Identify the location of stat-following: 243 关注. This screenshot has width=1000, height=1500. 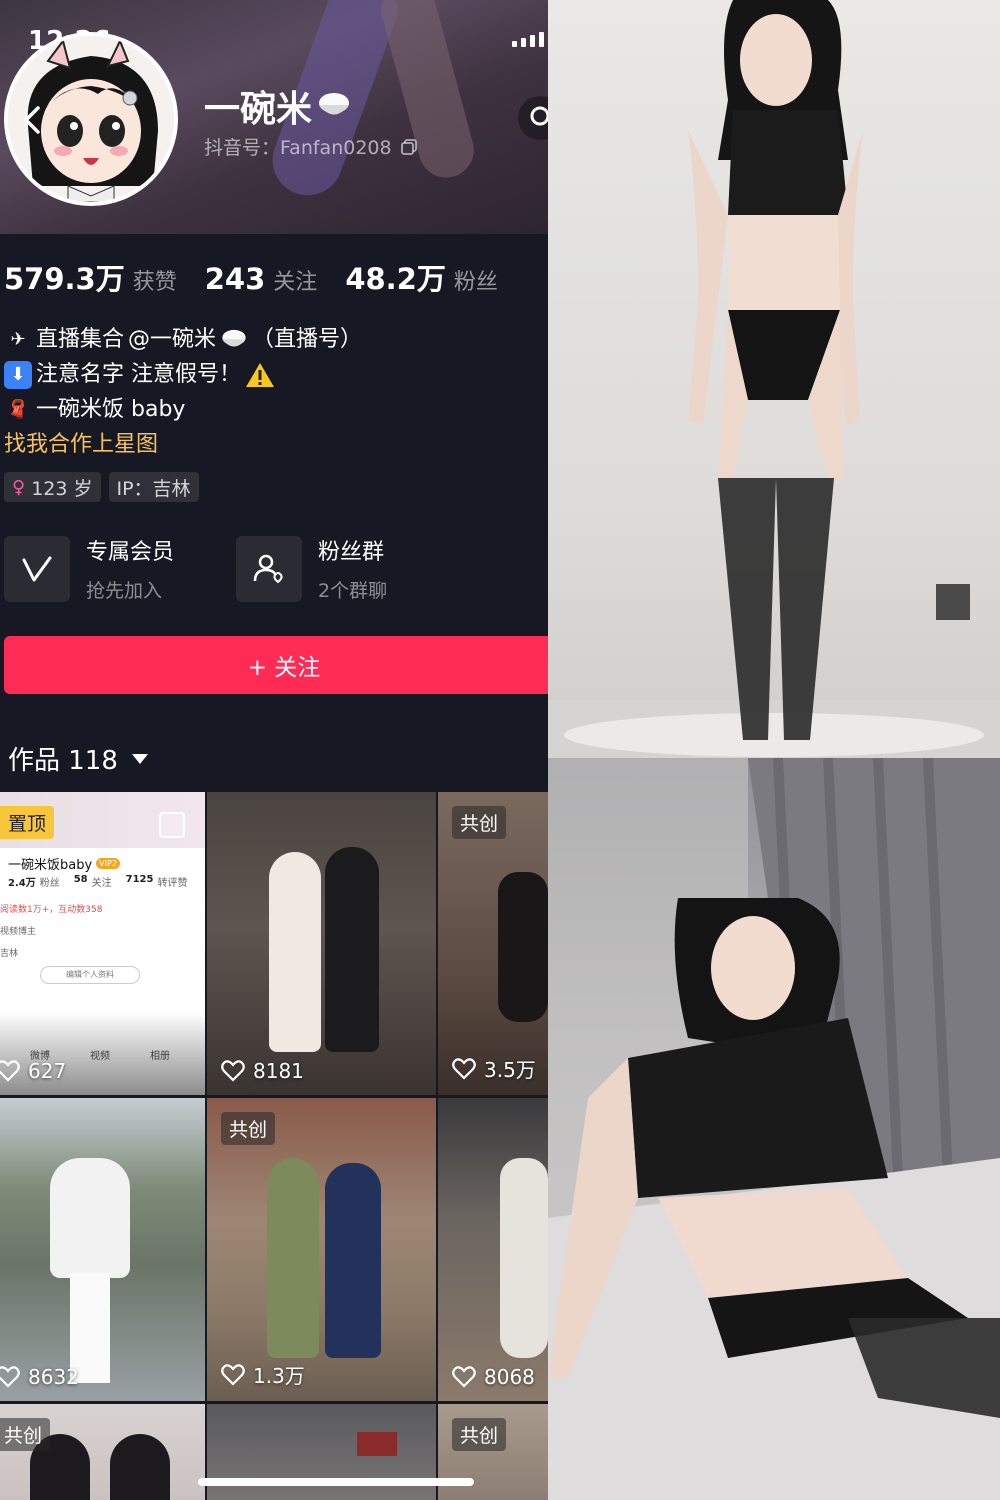
(261, 279).